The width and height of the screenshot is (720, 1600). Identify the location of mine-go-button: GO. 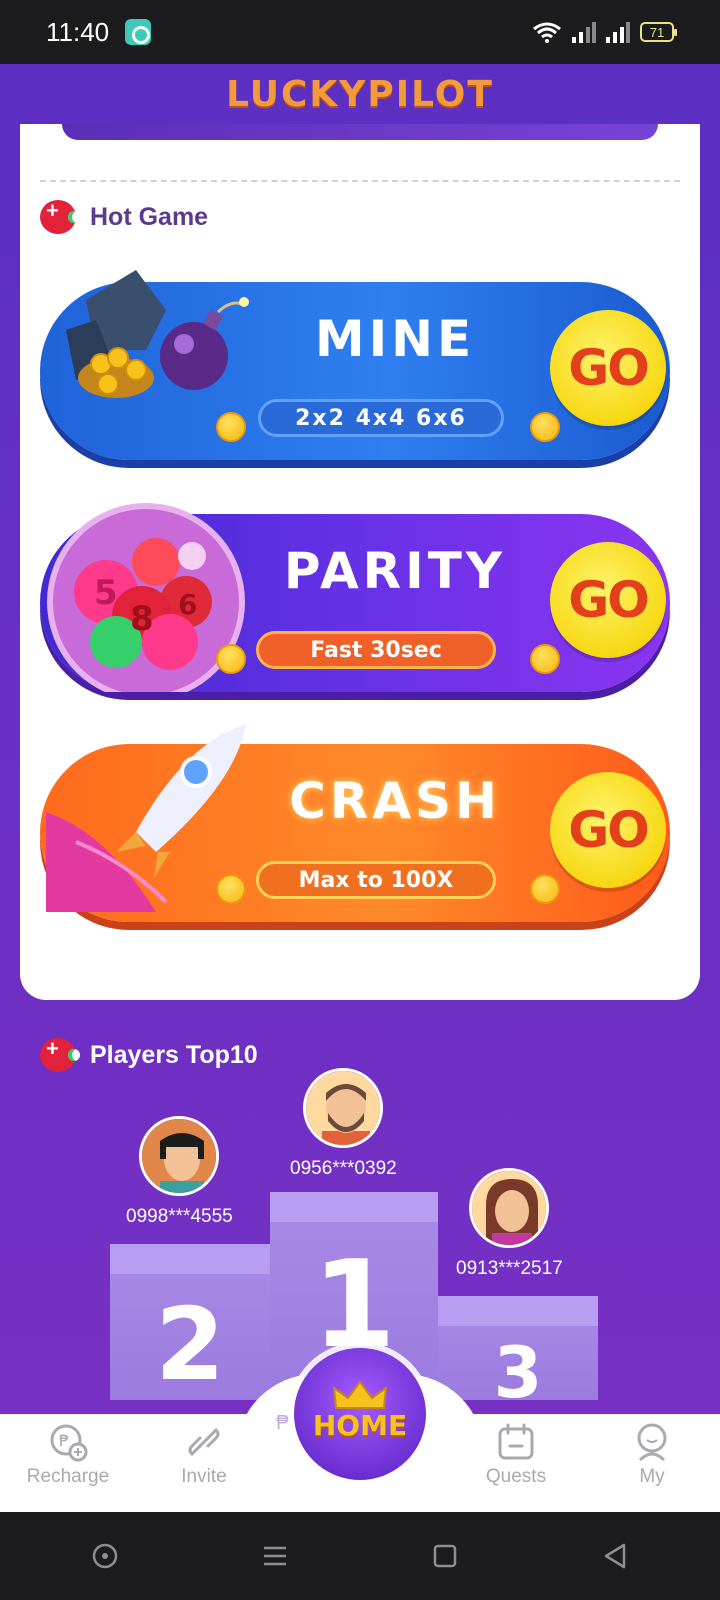
(608, 368).